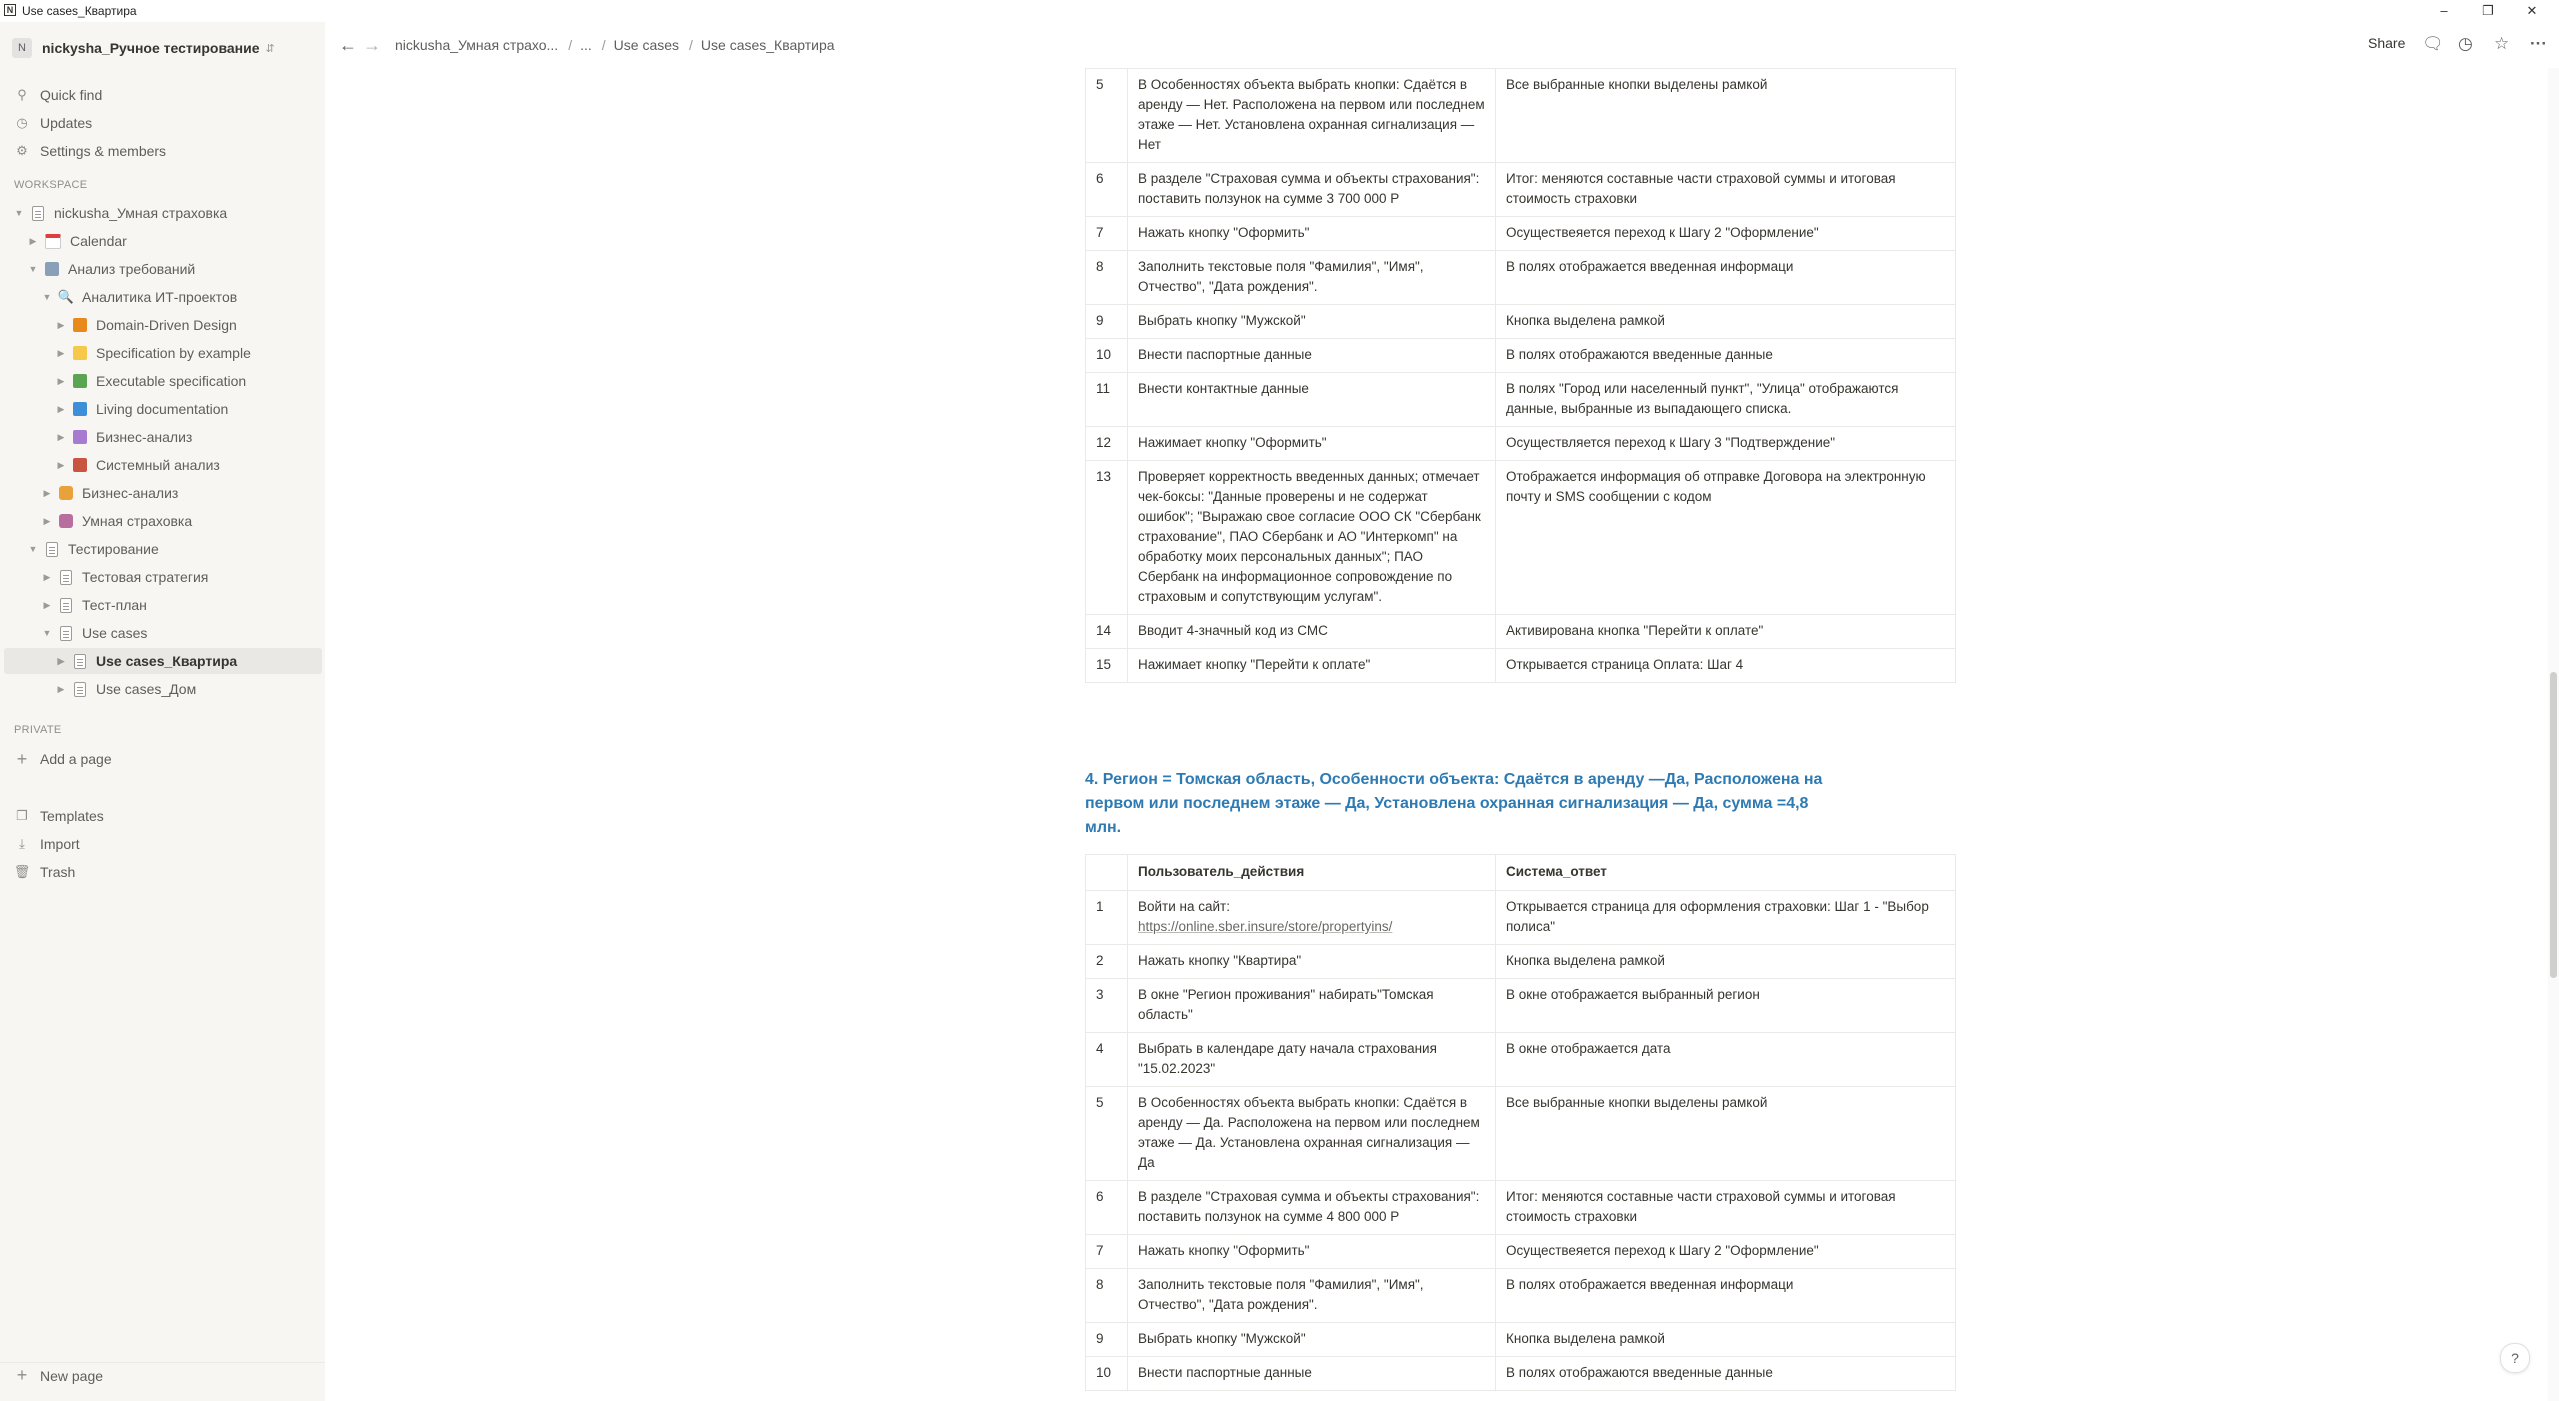 The image size is (2559, 1401). Describe the element at coordinates (162, 269) in the screenshot. I see `sidebar-item-requirements: ▼ Анализ требований` at that location.